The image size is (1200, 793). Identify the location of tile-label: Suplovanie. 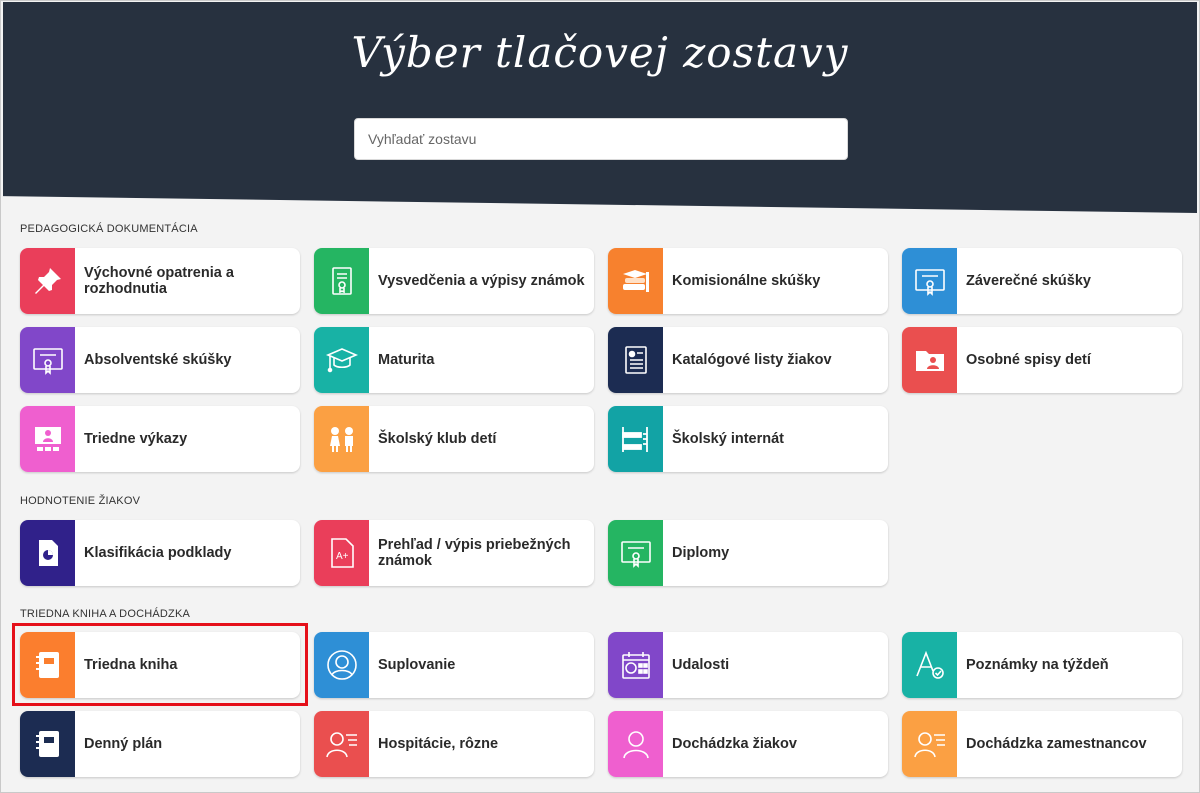
(417, 665).